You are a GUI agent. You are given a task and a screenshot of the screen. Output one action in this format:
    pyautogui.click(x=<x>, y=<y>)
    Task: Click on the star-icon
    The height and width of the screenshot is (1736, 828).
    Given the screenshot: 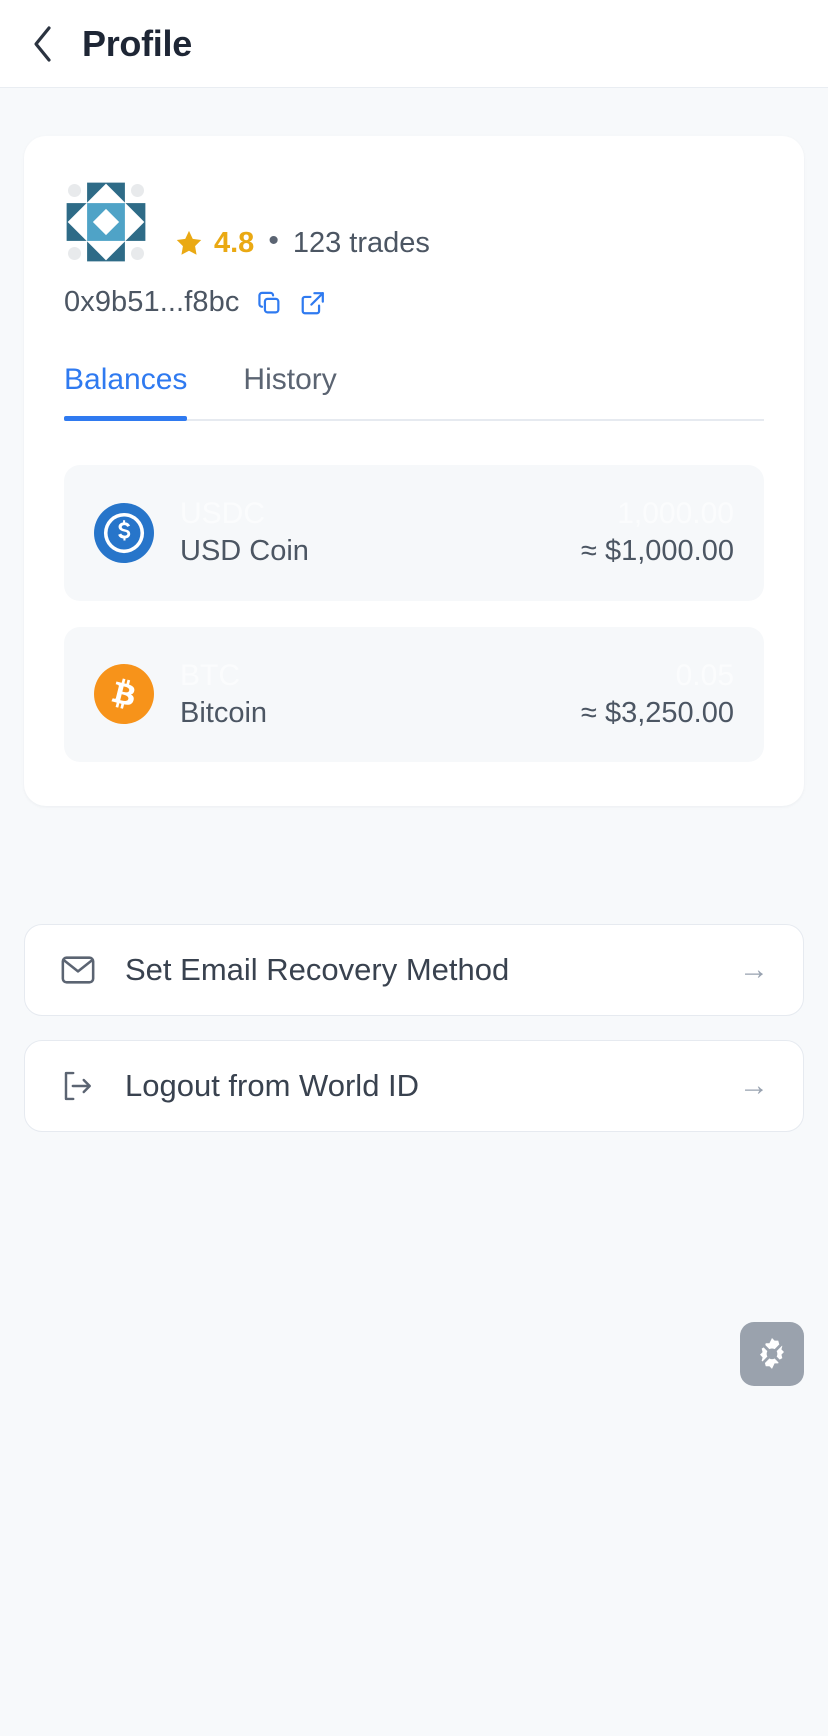 What is the action you would take?
    pyautogui.click(x=189, y=243)
    